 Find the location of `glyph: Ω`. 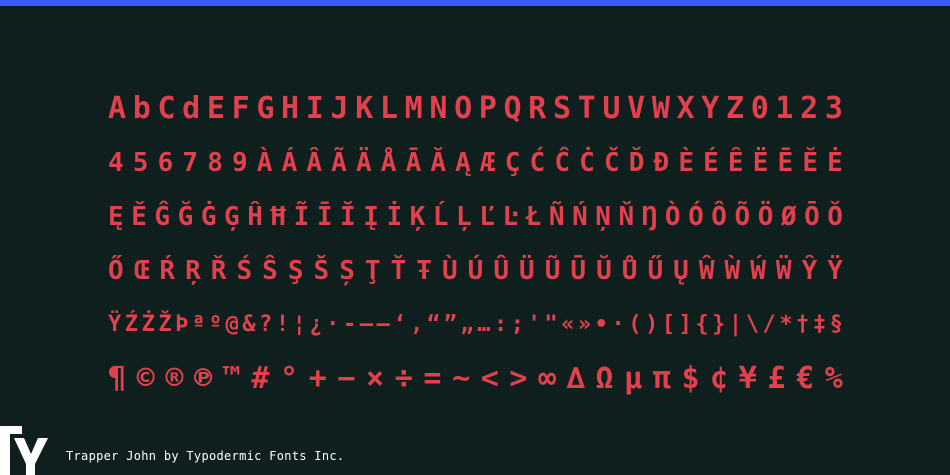

glyph: Ω is located at coordinates (604, 378).